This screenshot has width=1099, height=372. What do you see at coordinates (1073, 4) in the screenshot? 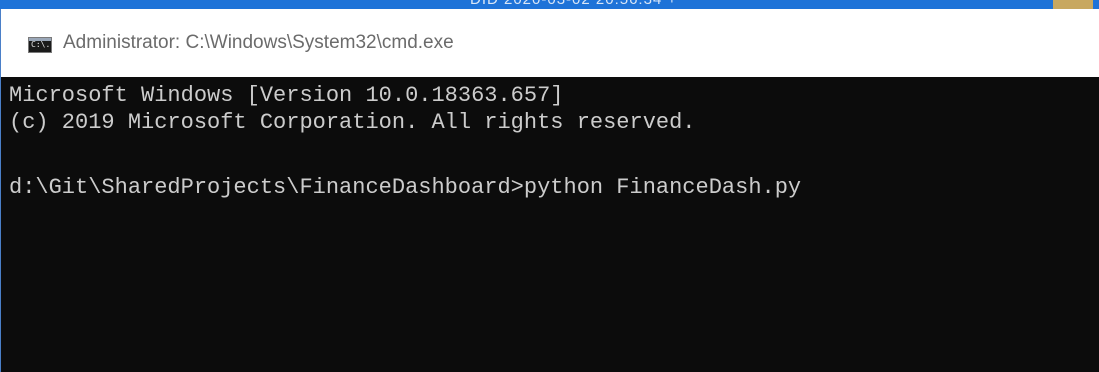
I see `background-window-corner` at bounding box center [1073, 4].